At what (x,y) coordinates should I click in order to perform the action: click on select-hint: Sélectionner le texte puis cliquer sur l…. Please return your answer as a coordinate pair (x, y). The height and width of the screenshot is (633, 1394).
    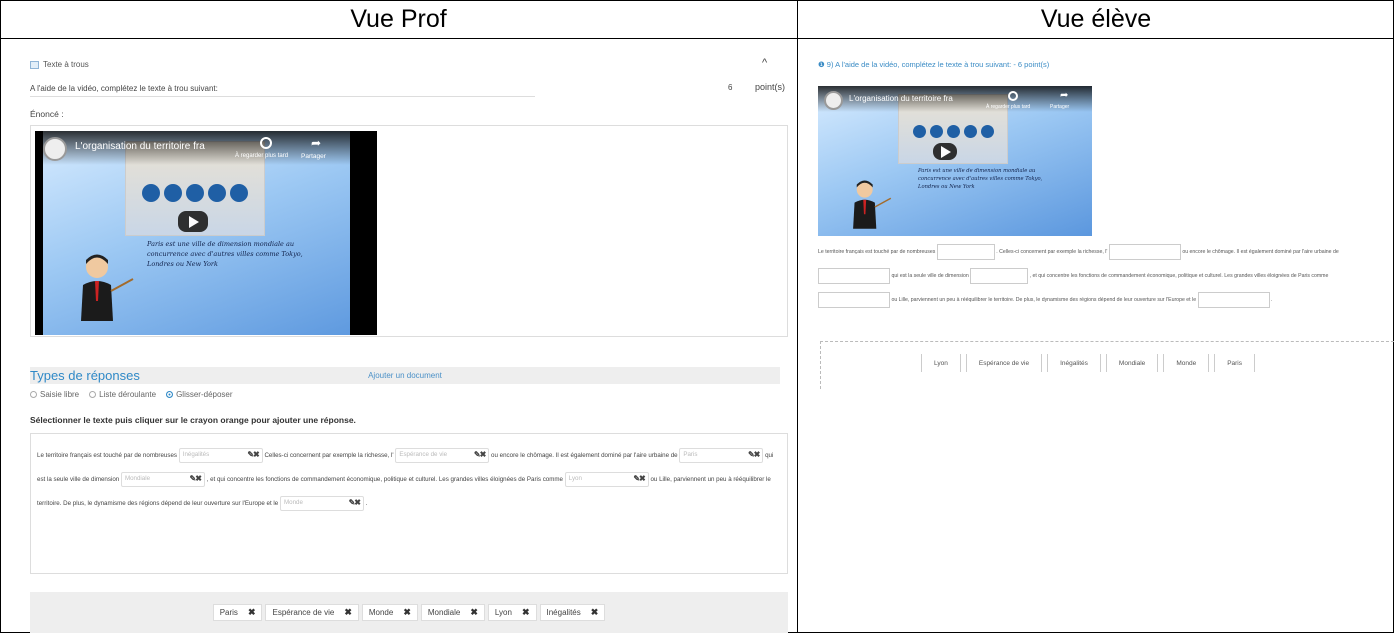
    Looking at the image, I should click on (193, 420).